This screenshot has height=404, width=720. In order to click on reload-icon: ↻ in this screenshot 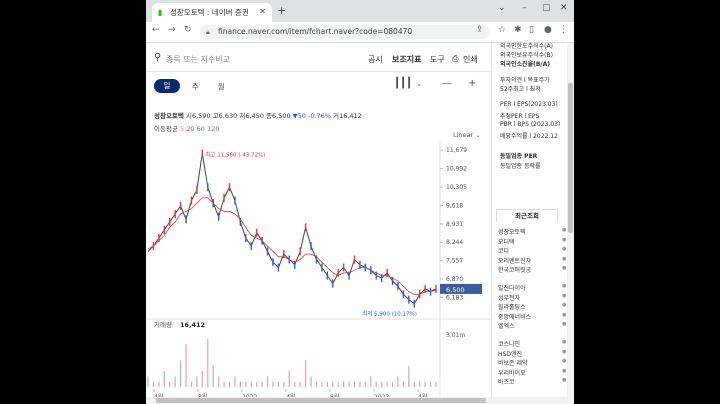, I will do `click(188, 30)`.